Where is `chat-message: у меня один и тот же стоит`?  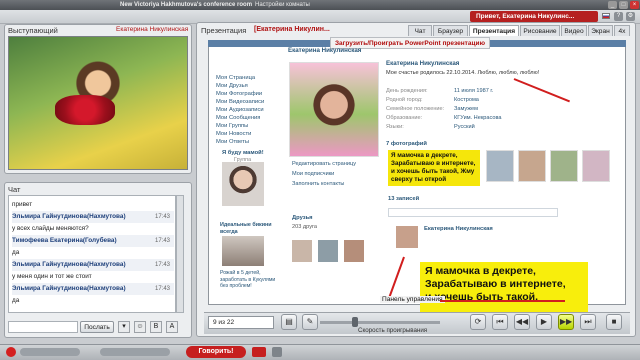
chat-message: у меня один и тот же стоит is located at coordinates (52, 276).